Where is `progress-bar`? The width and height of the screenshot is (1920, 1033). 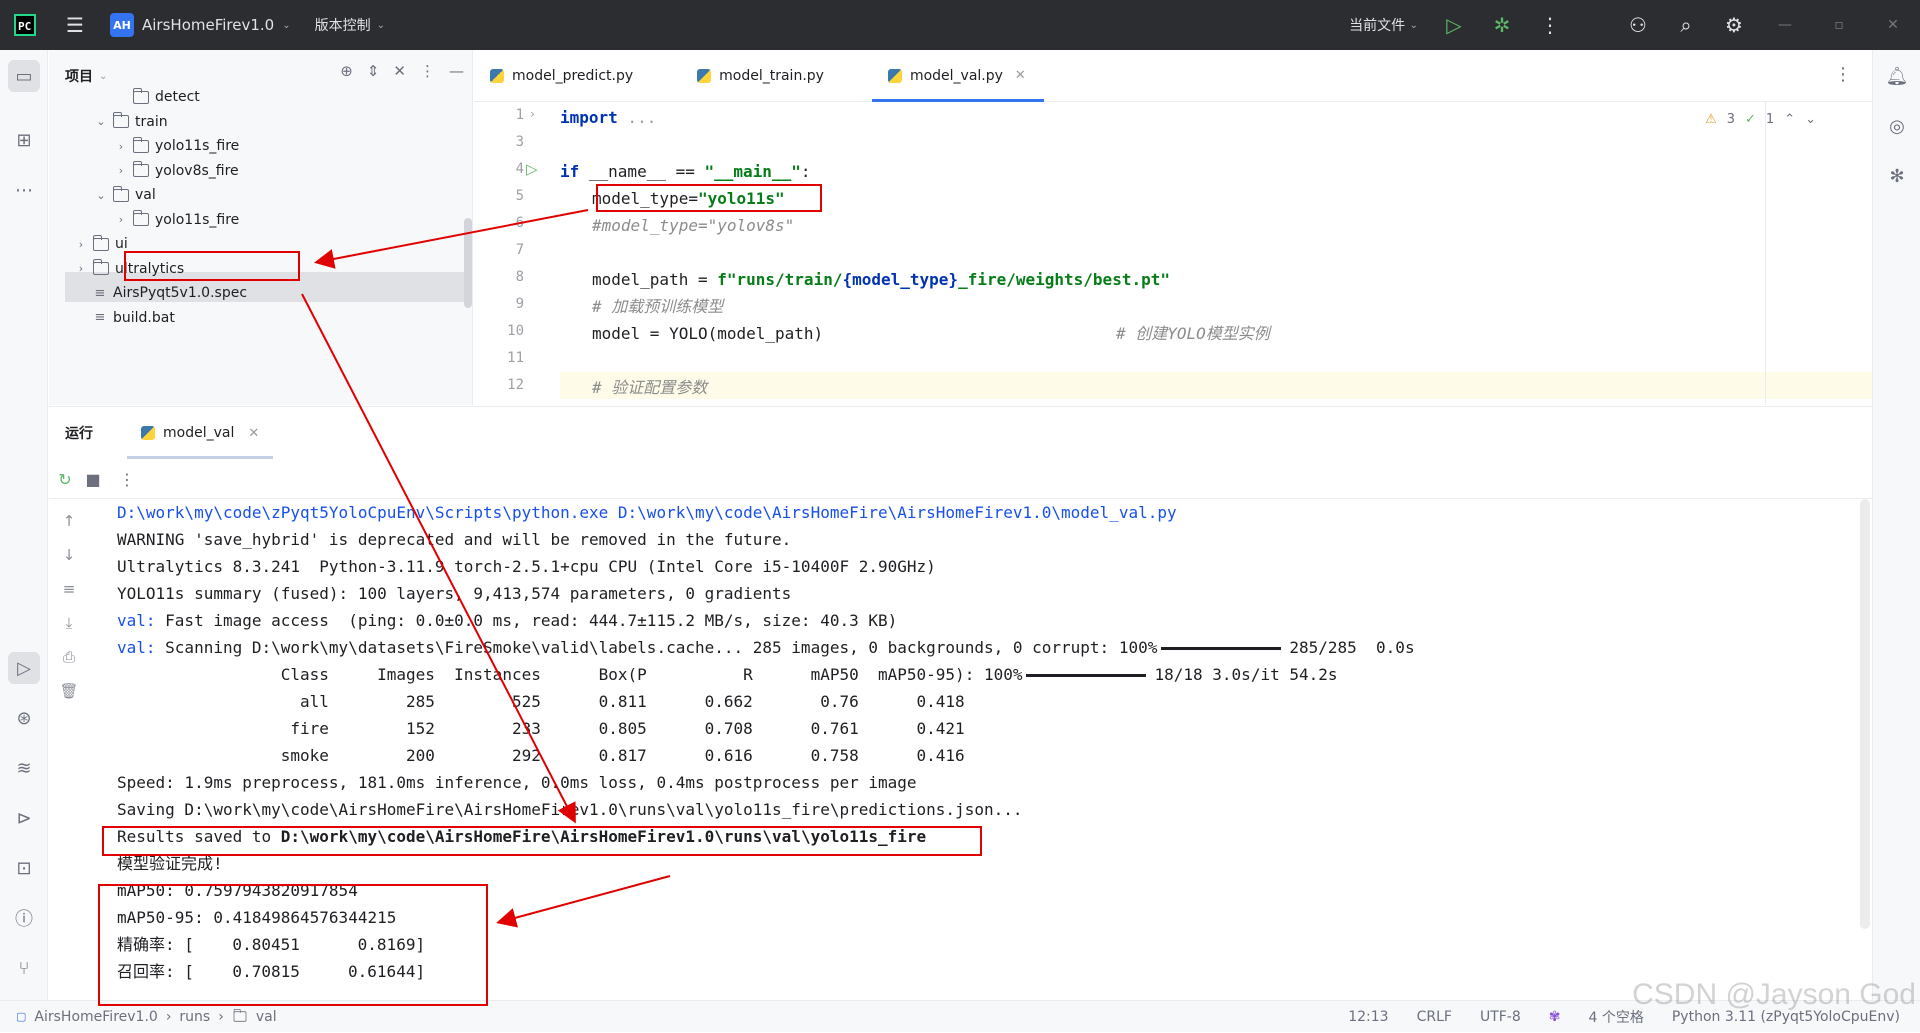 progress-bar is located at coordinates (1221, 648).